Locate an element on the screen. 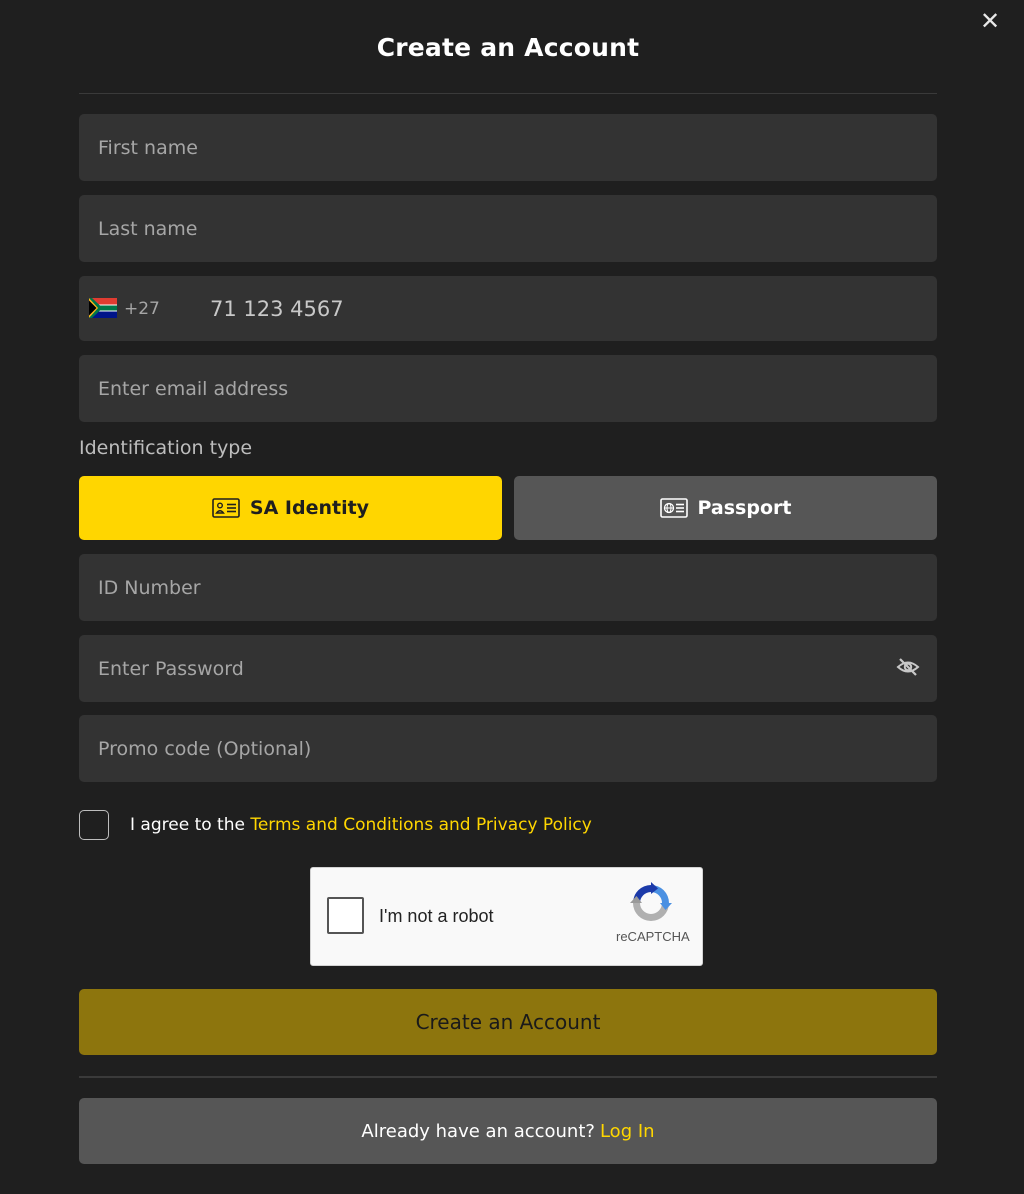 This screenshot has height=1194, width=1024. identification-type-label: Identification type is located at coordinates (166, 448).